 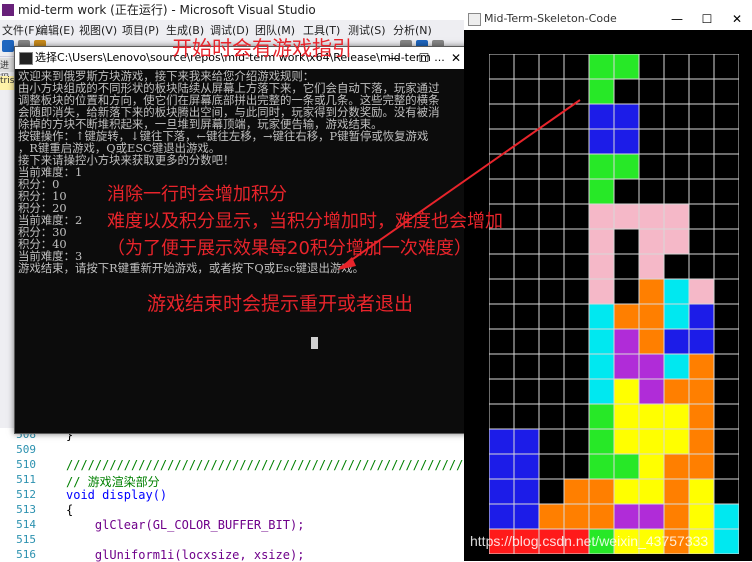 What do you see at coordinates (262, 48) in the screenshot?
I see `annotation-start-hint: 开始时会有游戏指引` at bounding box center [262, 48].